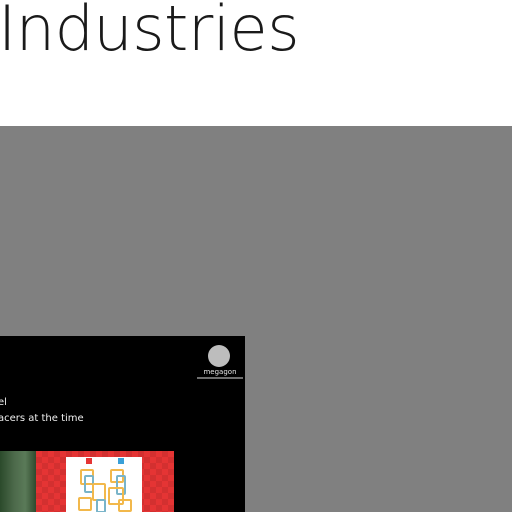 This screenshot has width=512, height=512. What do you see at coordinates (3, 402) in the screenshot?
I see `caption-line-1: el` at bounding box center [3, 402].